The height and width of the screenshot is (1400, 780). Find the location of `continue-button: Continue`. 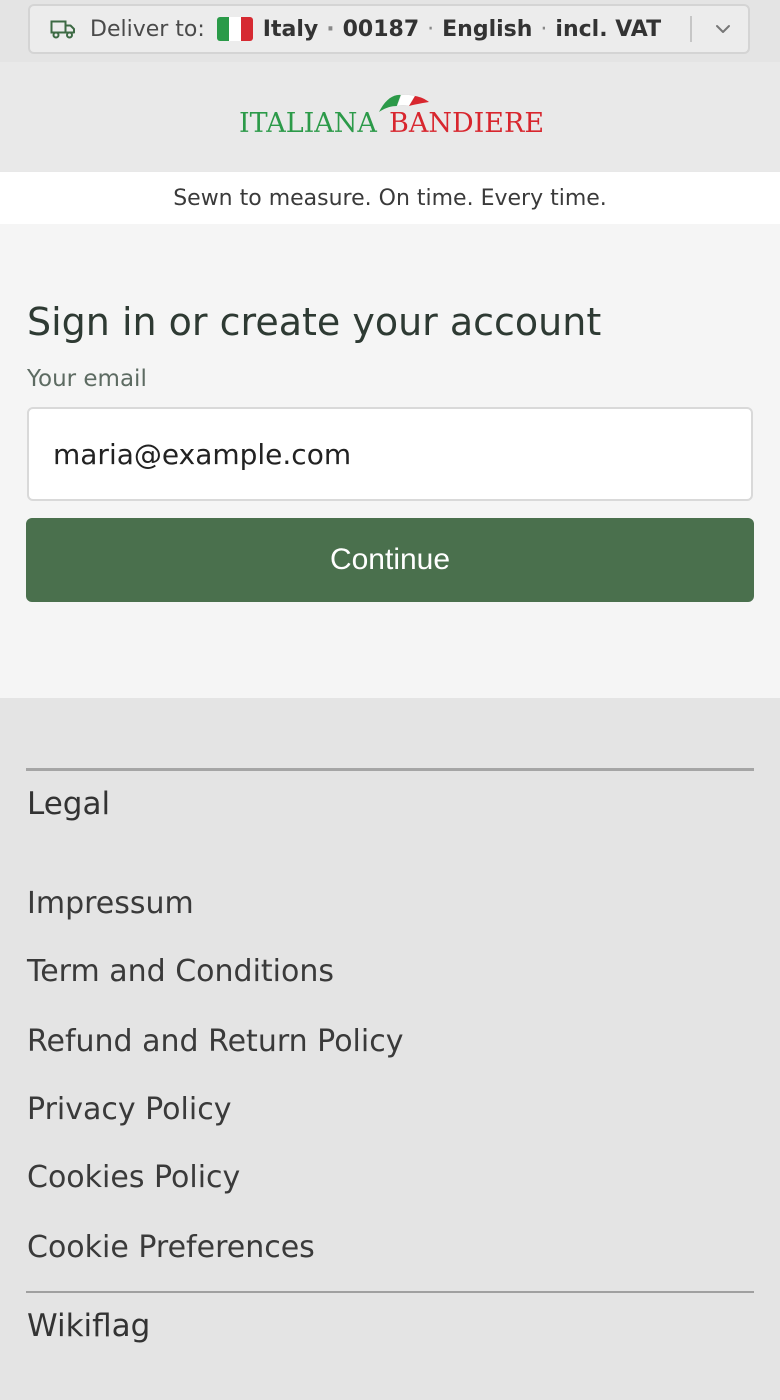

continue-button: Continue is located at coordinates (390, 560).